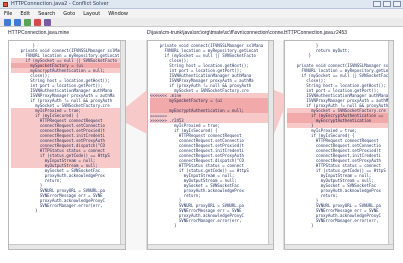 Image resolution: width=403 pixels, height=263 pixels. What do you see at coordinates (377, 4) in the screenshot?
I see `minimize-button` at bounding box center [377, 4].